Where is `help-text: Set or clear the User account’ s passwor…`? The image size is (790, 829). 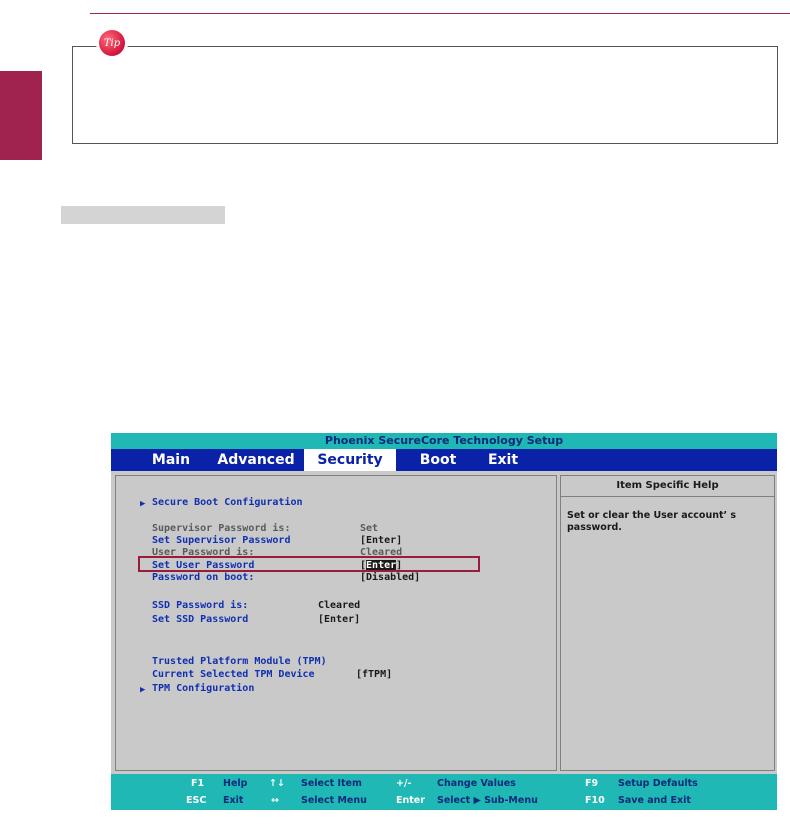
help-text: Set or clear the User account’ s passwor… is located at coordinates (652, 521).